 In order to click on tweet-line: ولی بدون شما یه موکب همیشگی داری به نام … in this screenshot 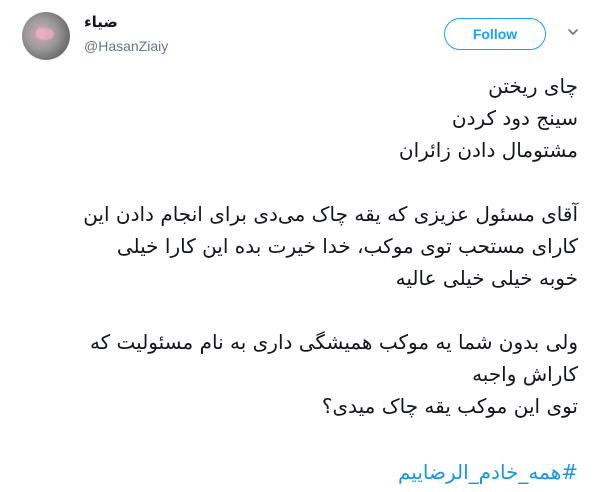, I will do `click(333, 342)`.